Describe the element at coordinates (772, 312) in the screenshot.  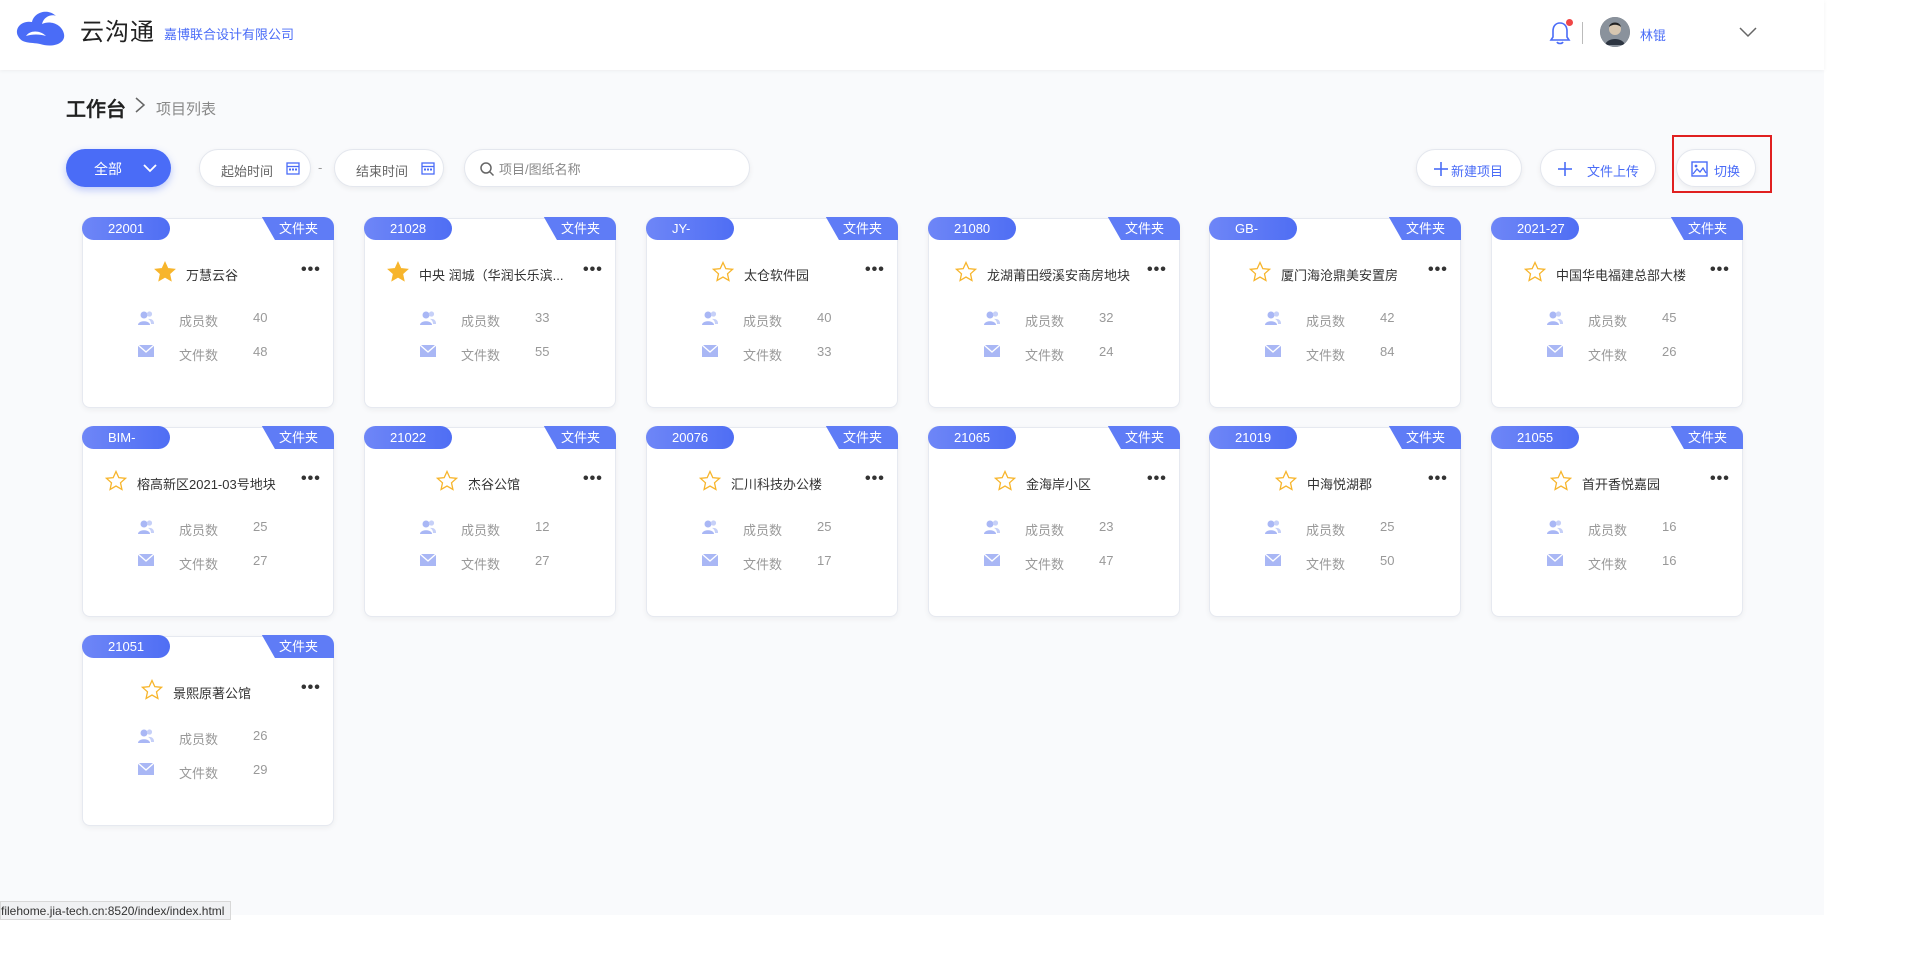
I see `project-card: JY- 文件夹 太仓软件园 ••• 成员数 40 文件数 33` at that location.